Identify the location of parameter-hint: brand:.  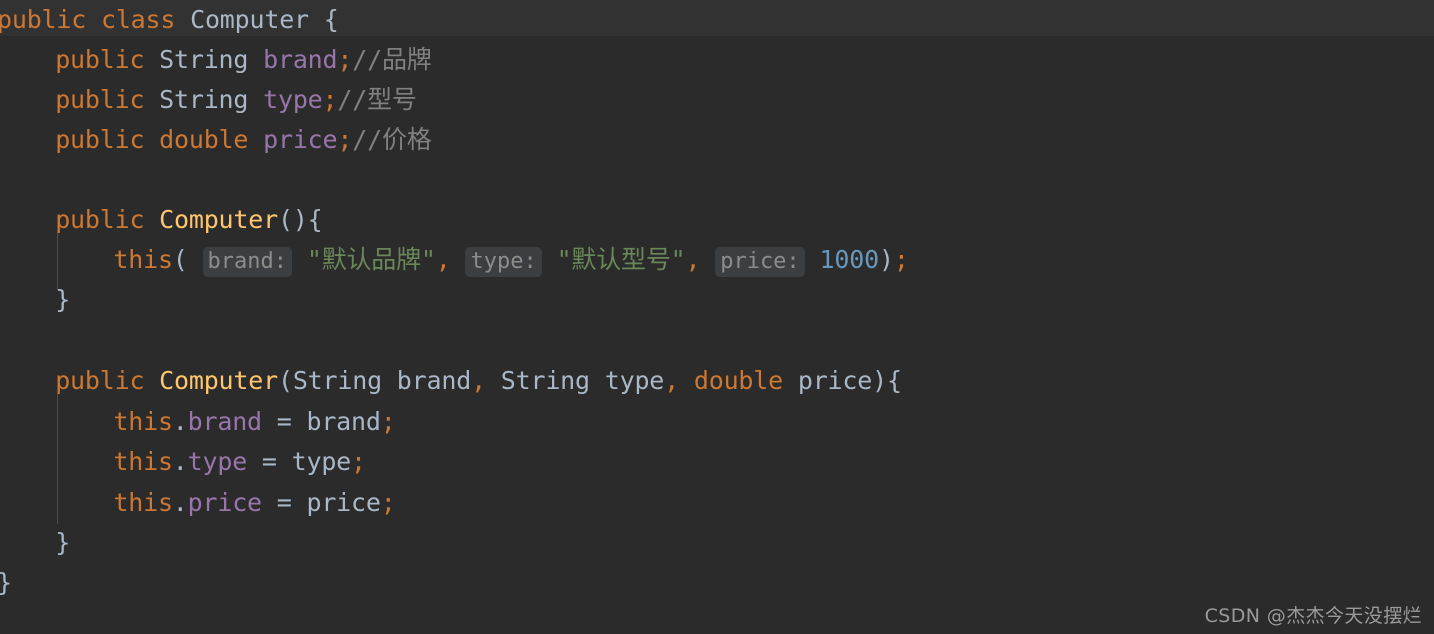
(247, 262).